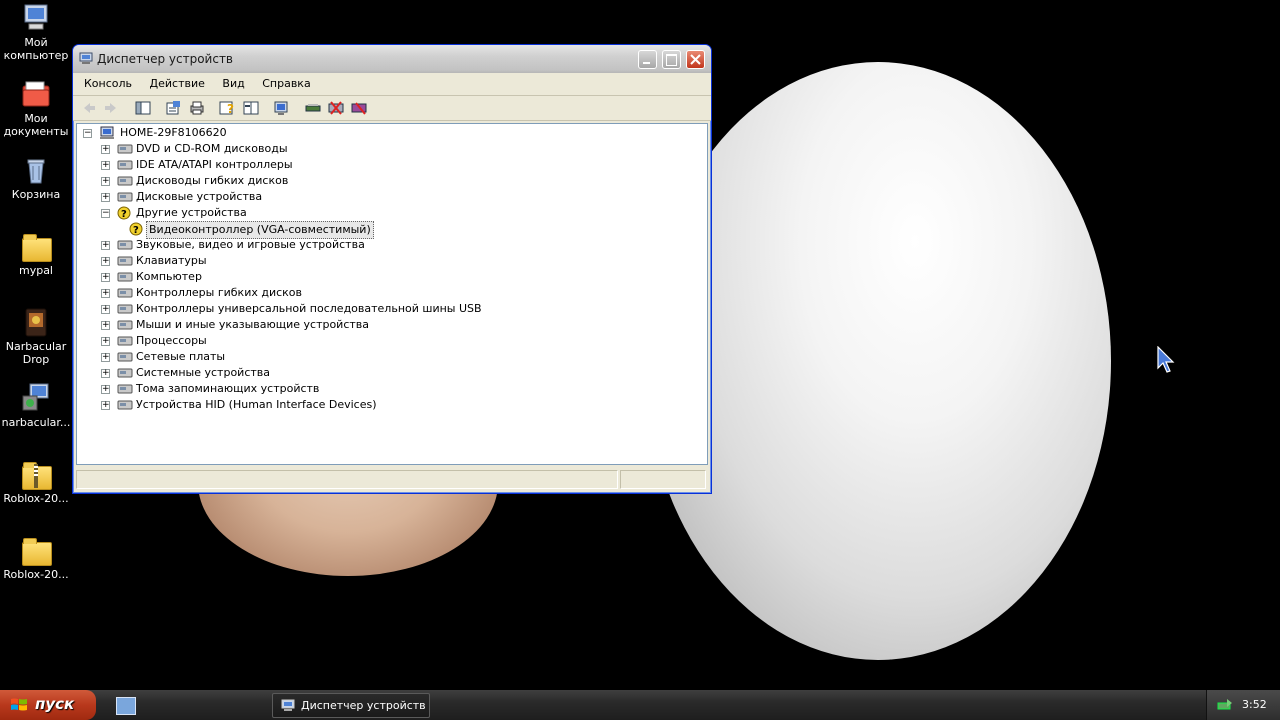 The height and width of the screenshot is (720, 1280). What do you see at coordinates (55, 704) in the screenshot?
I see `start-label: пуск` at bounding box center [55, 704].